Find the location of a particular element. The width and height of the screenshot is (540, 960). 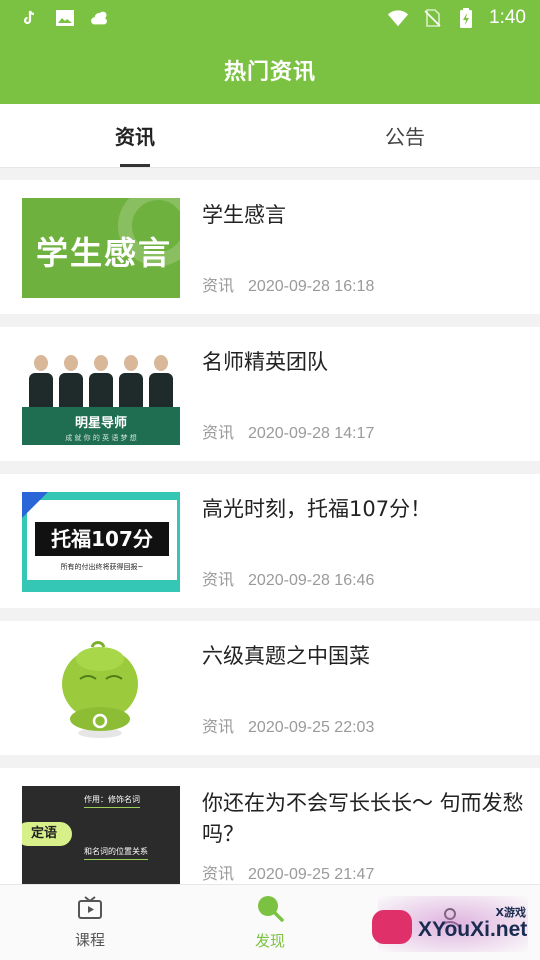

article-title: 你还在为不会写长长长～ 句而发愁吗？ is located at coordinates (363, 818).